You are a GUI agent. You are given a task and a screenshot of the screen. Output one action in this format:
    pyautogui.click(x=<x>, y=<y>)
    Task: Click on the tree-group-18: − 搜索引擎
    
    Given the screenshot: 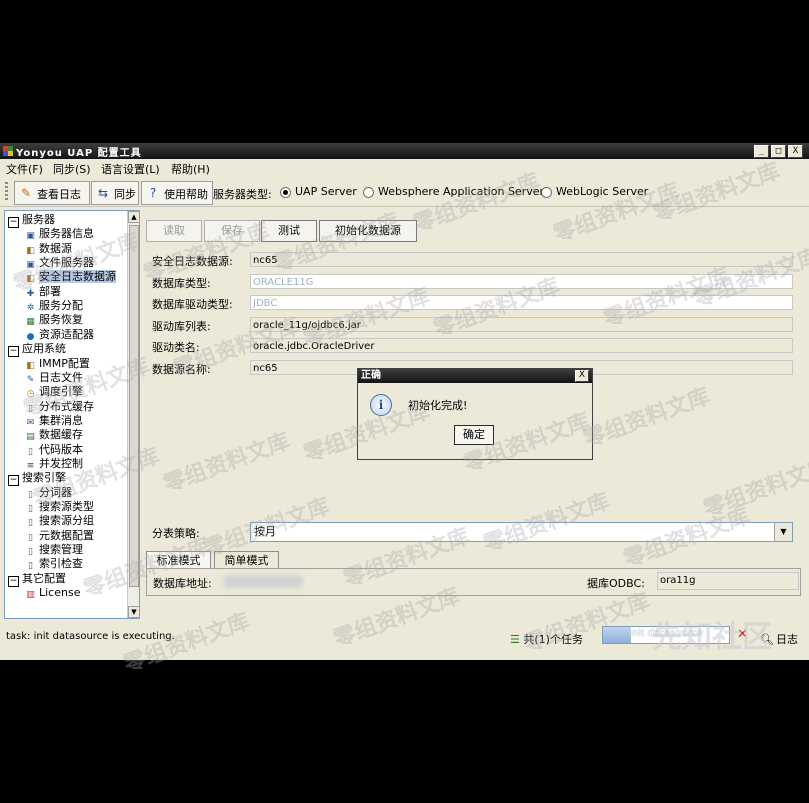 What is the action you would take?
    pyautogui.click(x=37, y=479)
    